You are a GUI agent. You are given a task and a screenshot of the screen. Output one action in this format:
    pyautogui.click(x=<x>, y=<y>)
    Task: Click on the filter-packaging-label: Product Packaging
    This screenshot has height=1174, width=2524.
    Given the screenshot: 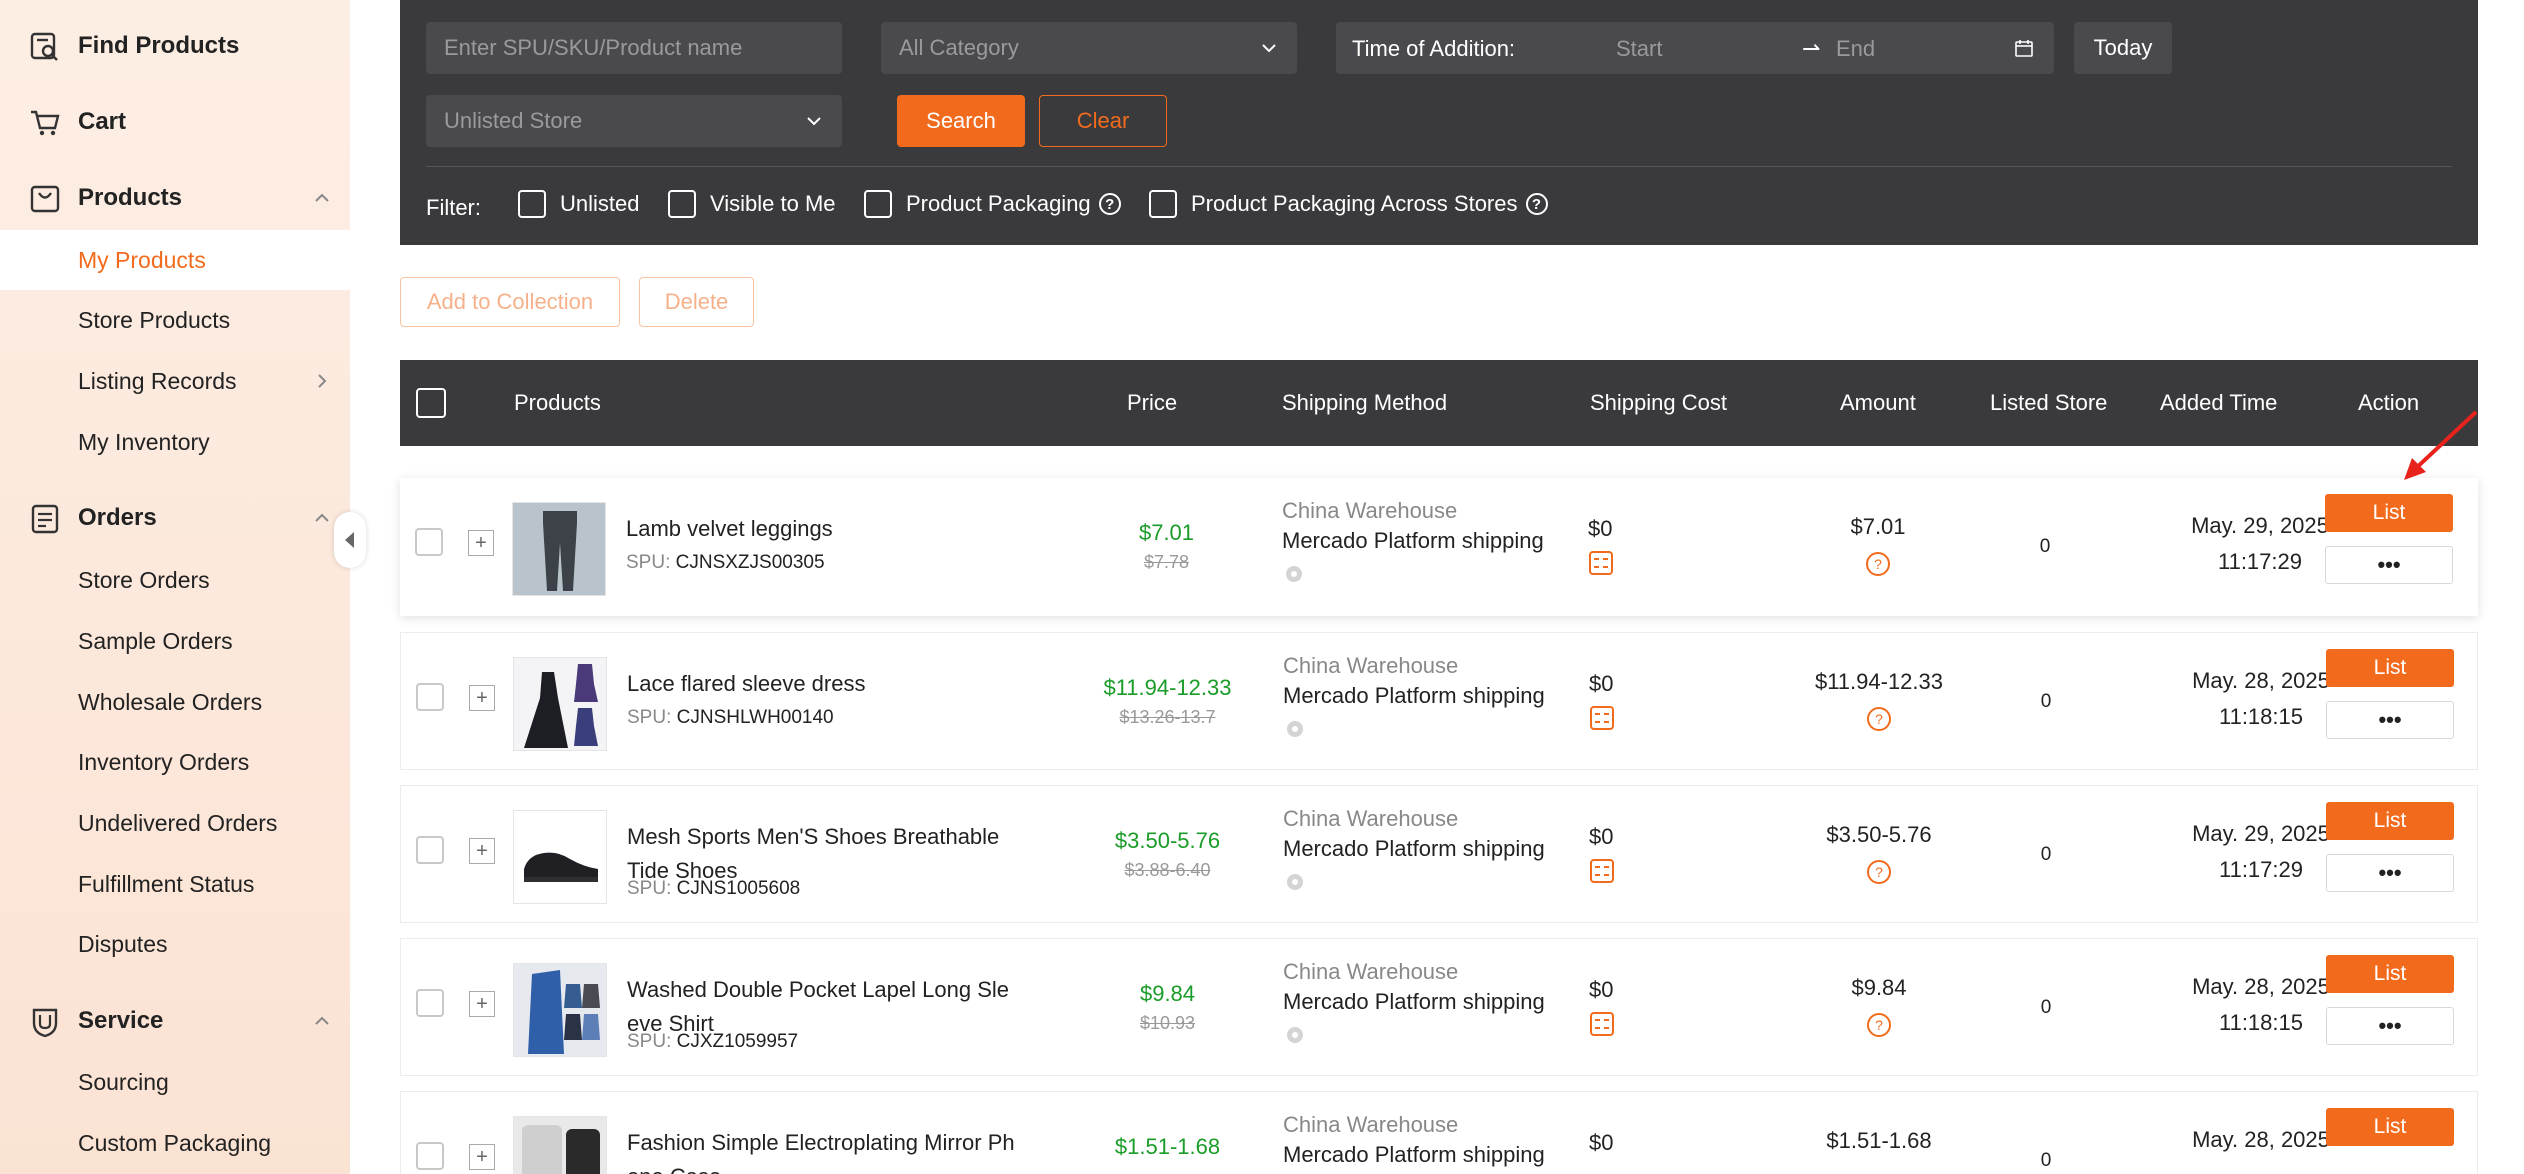 What is the action you would take?
    pyautogui.click(x=998, y=203)
    